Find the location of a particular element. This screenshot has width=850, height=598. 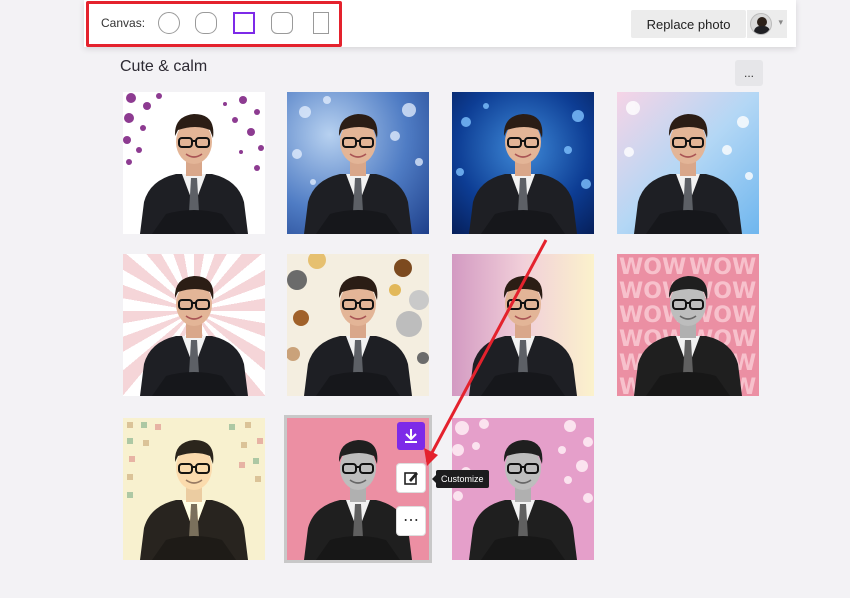

customize-tooltip: Customize is located at coordinates (460, 479).